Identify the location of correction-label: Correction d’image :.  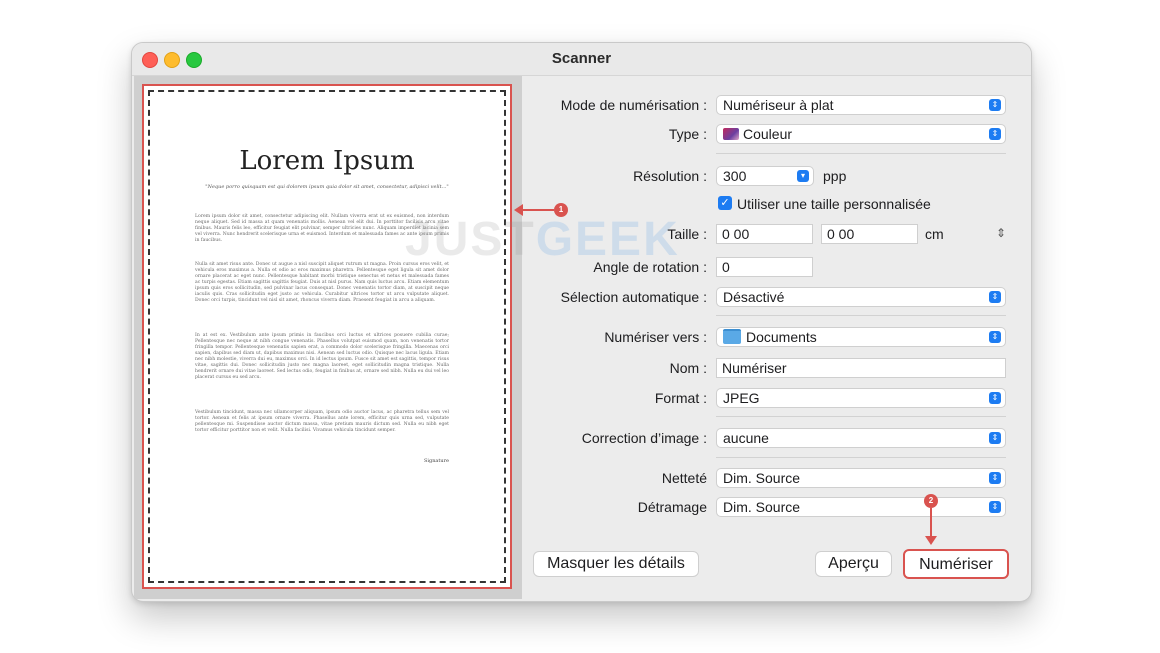
(644, 438).